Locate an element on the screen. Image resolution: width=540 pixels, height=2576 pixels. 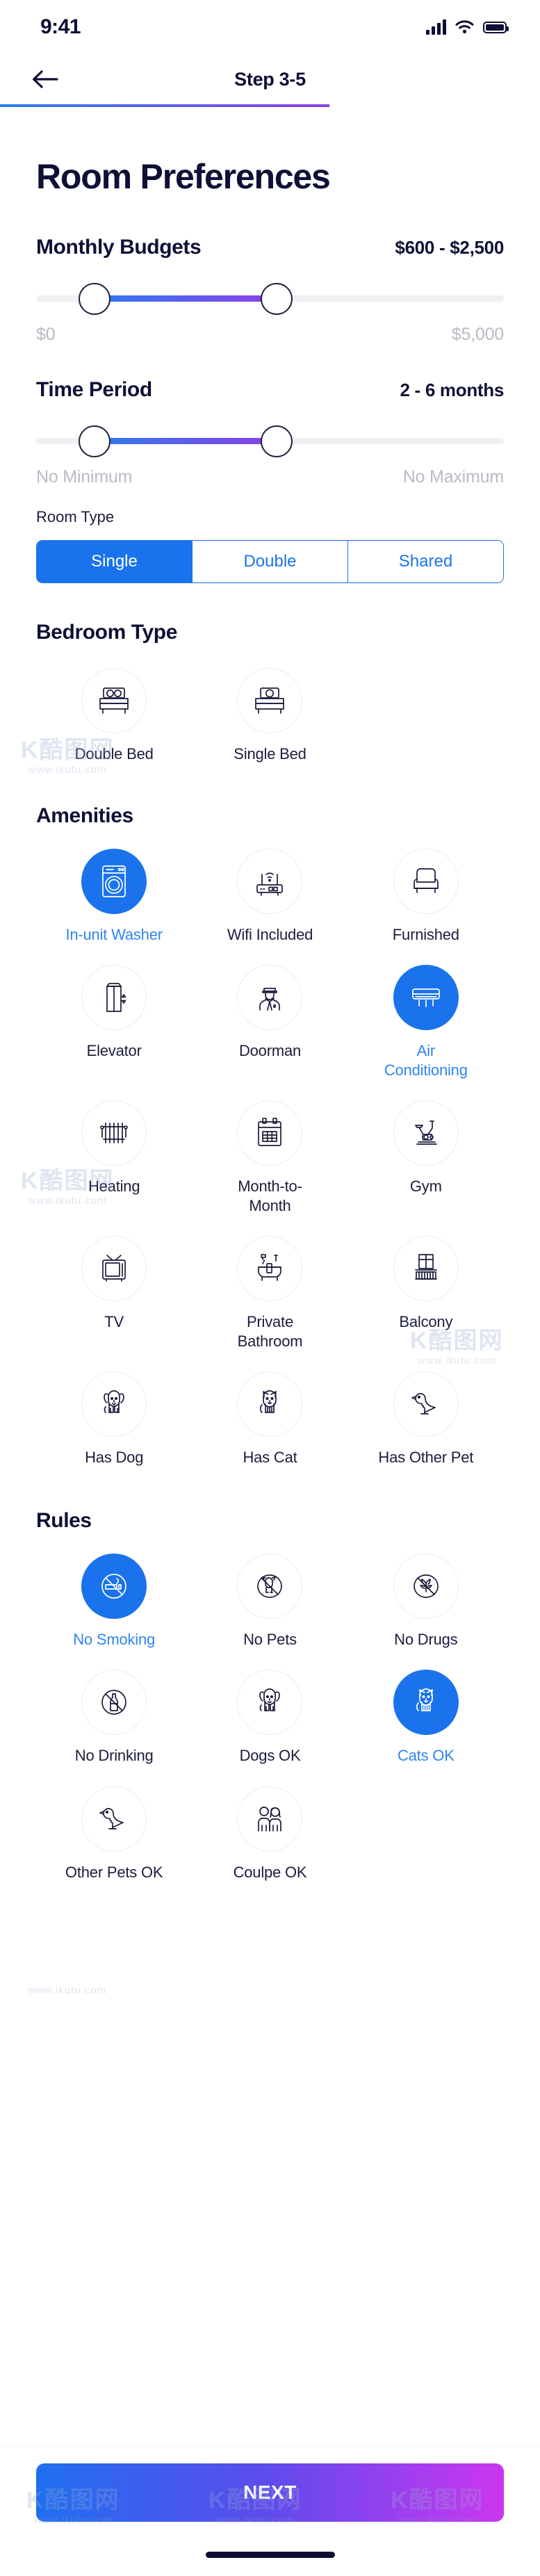
bedroom-option-double-bed: Double Bed is located at coordinates (114, 716).